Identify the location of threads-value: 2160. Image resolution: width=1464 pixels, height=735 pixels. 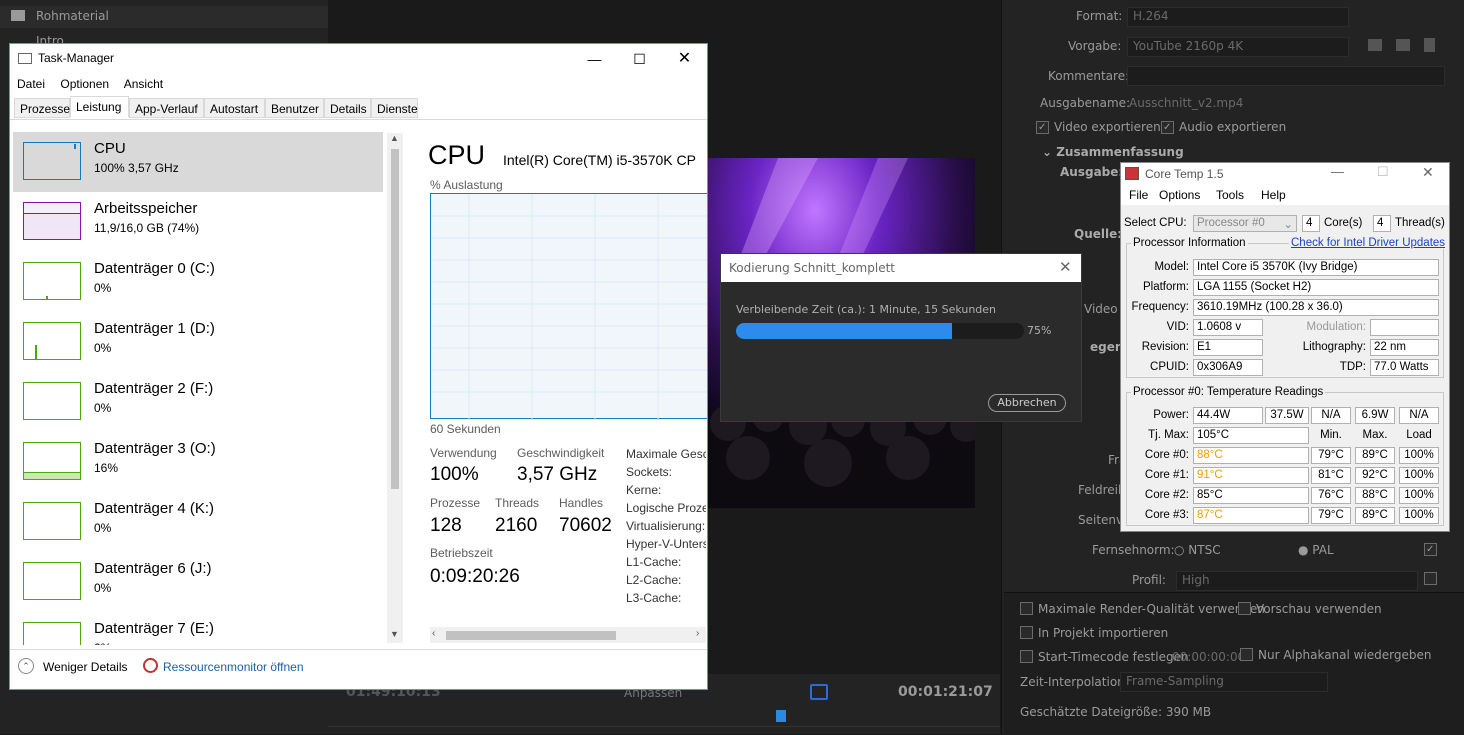
(516, 525).